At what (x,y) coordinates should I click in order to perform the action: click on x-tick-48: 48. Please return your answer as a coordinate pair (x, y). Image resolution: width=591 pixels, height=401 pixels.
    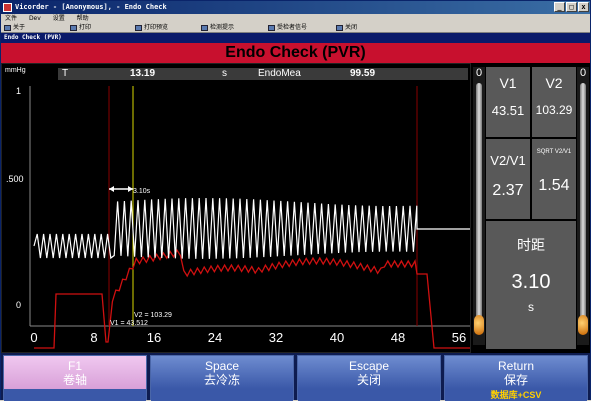
    Looking at the image, I should click on (398, 337).